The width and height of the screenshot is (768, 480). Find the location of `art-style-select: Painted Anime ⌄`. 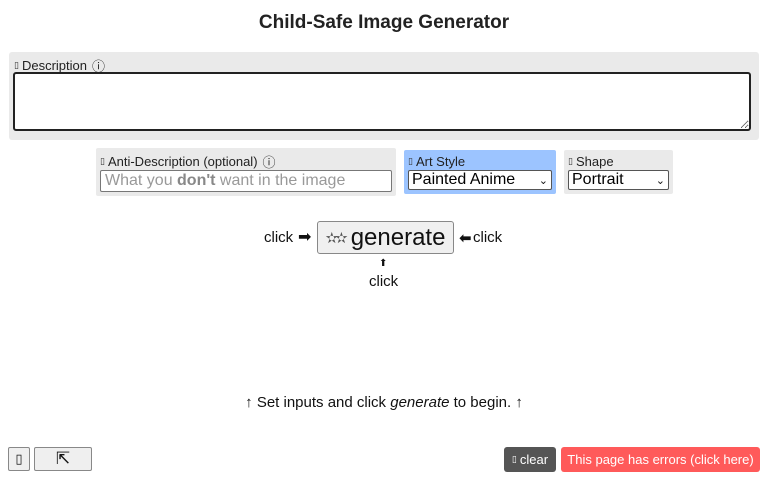

art-style-select: Painted Anime ⌄ is located at coordinates (480, 180).